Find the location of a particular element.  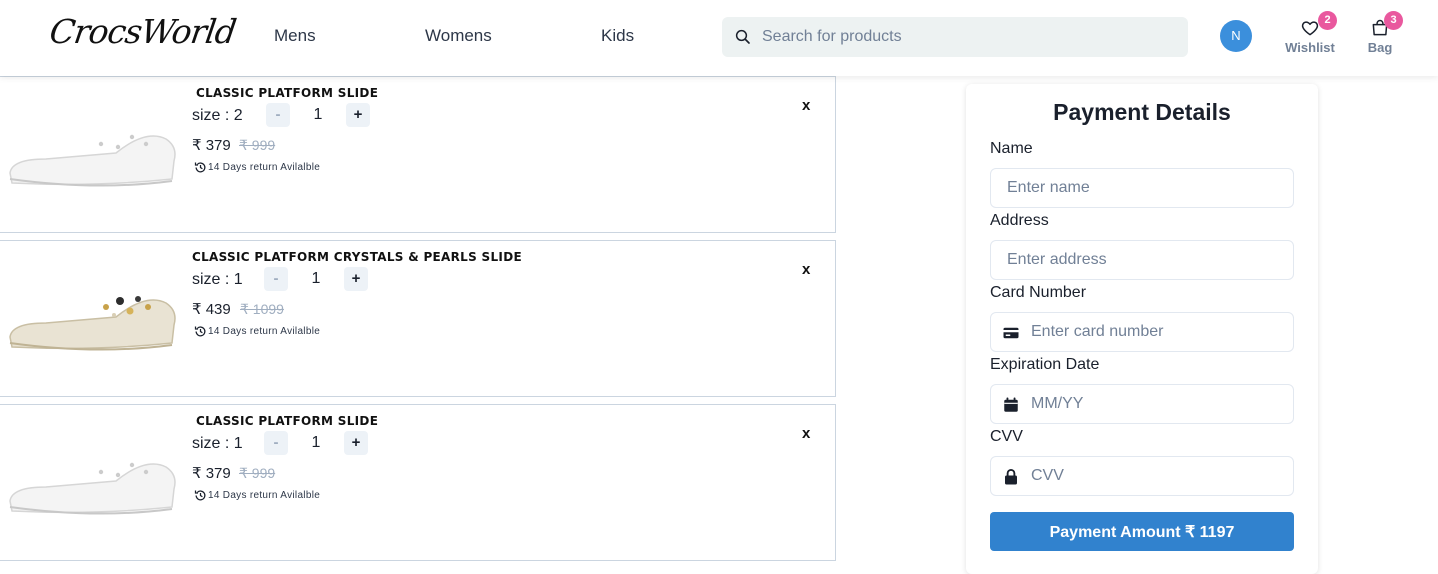

payment-submit-button: Payment Amount ₹ 1197 is located at coordinates (1142, 531).